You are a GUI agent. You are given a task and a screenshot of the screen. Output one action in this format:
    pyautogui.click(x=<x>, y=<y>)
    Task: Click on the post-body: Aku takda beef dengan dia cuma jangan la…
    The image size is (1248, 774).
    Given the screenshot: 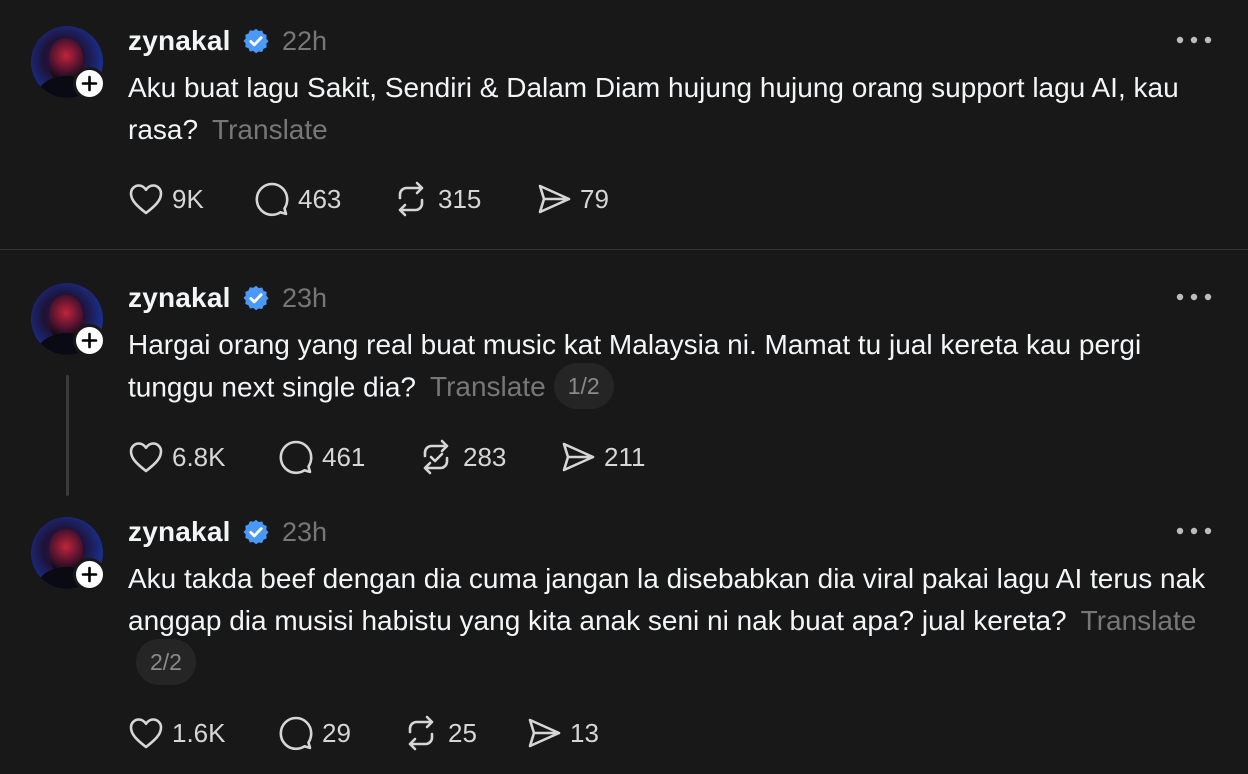 What is the action you would take?
    pyautogui.click(x=667, y=599)
    